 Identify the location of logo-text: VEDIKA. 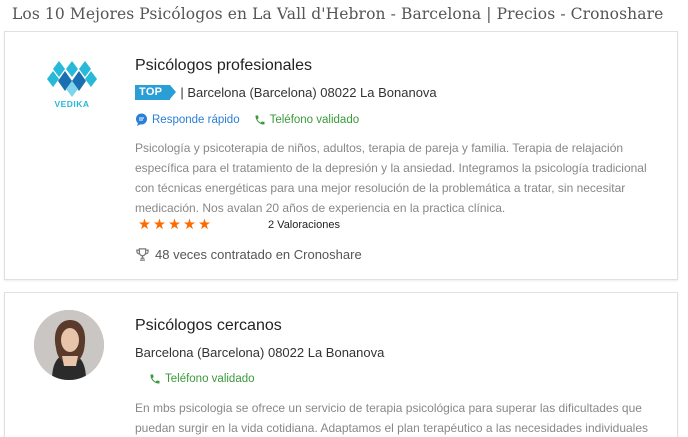
(72, 104).